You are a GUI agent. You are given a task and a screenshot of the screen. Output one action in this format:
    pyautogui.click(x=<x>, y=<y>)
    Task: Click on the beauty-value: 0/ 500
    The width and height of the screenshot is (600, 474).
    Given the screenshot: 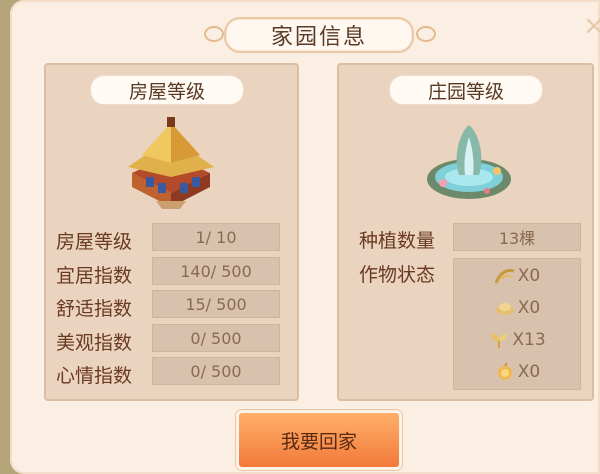 What is the action you would take?
    pyautogui.click(x=216, y=338)
    